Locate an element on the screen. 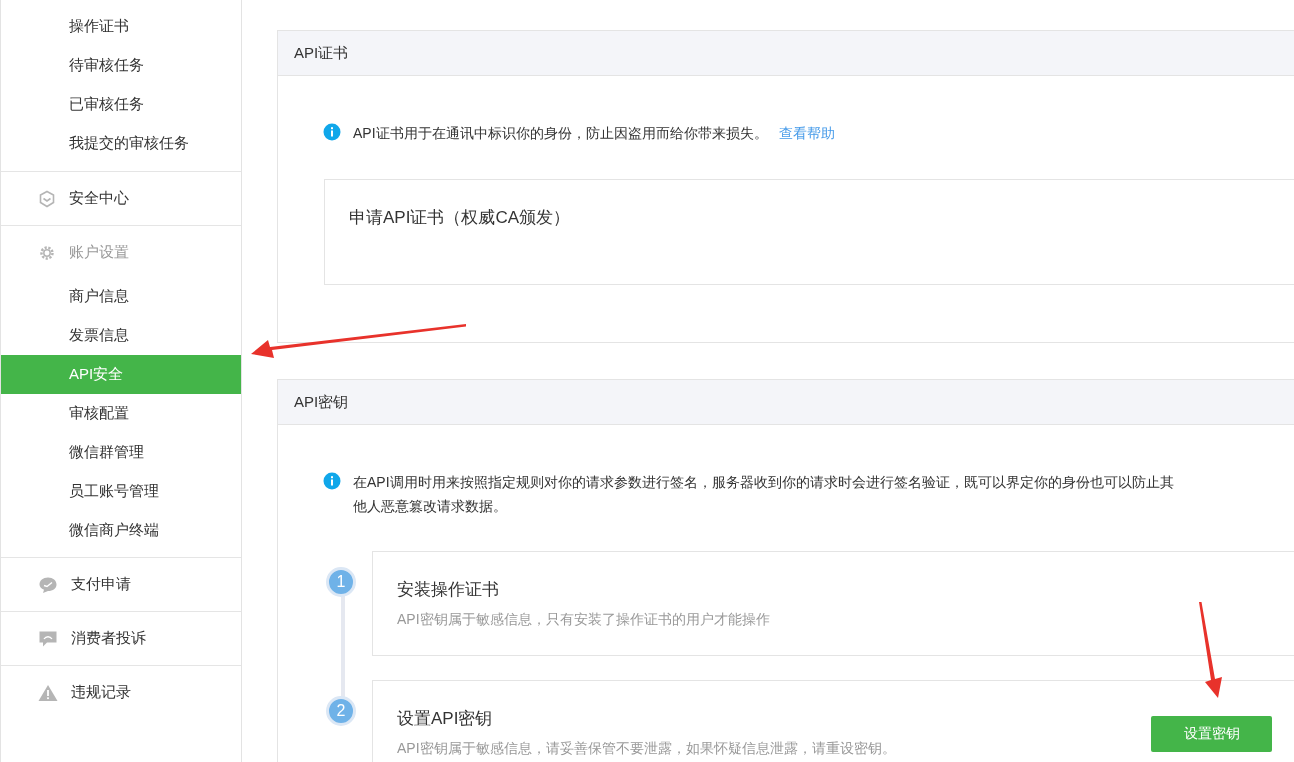  sidebar-item: 商户信息 is located at coordinates (121, 296).